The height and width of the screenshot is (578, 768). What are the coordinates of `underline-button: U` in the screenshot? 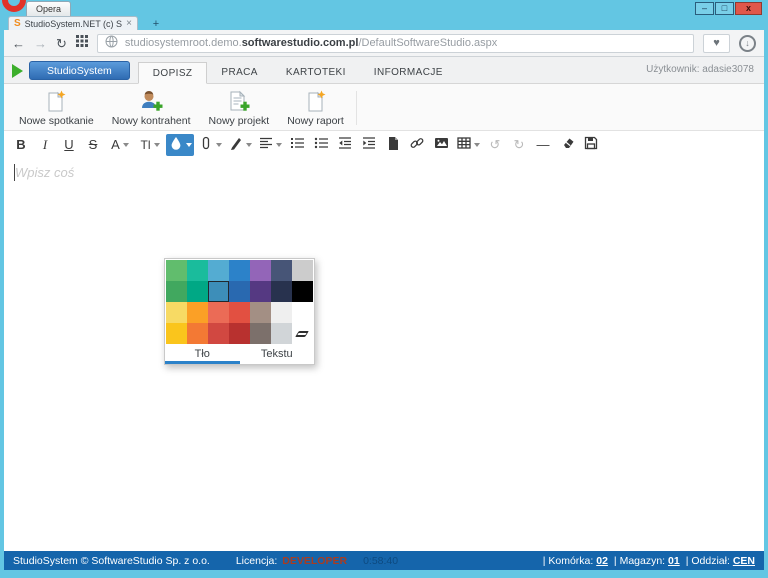 It's located at (69, 145).